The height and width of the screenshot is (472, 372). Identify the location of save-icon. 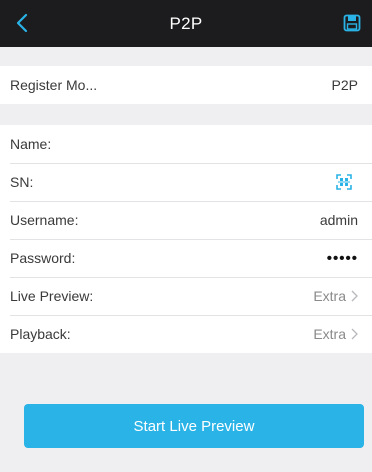
(352, 23).